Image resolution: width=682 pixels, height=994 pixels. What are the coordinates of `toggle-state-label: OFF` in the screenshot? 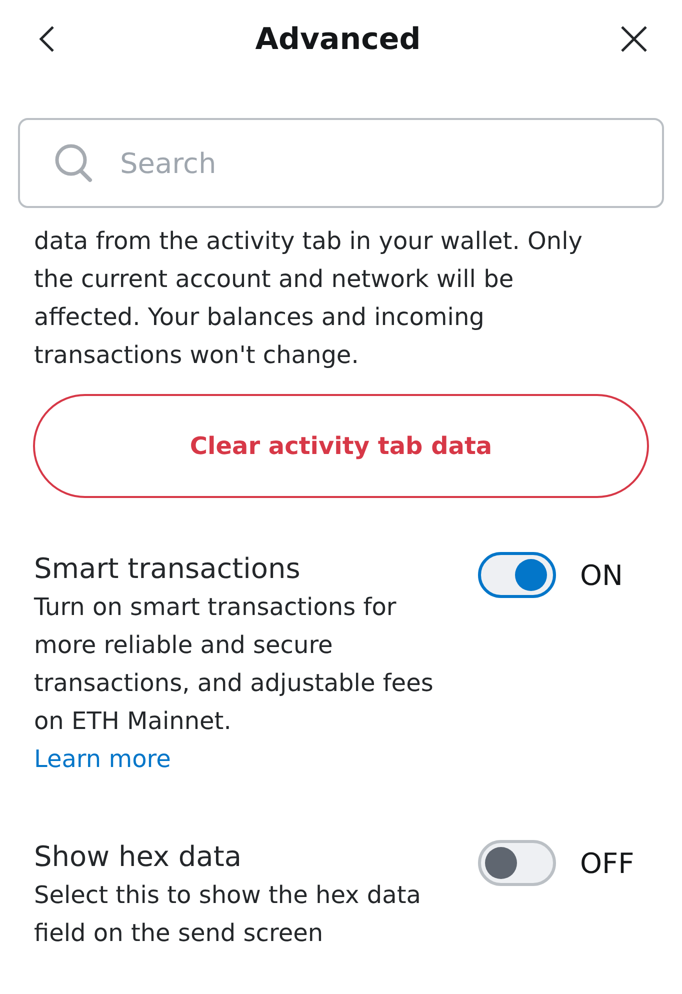 It's located at (607, 863).